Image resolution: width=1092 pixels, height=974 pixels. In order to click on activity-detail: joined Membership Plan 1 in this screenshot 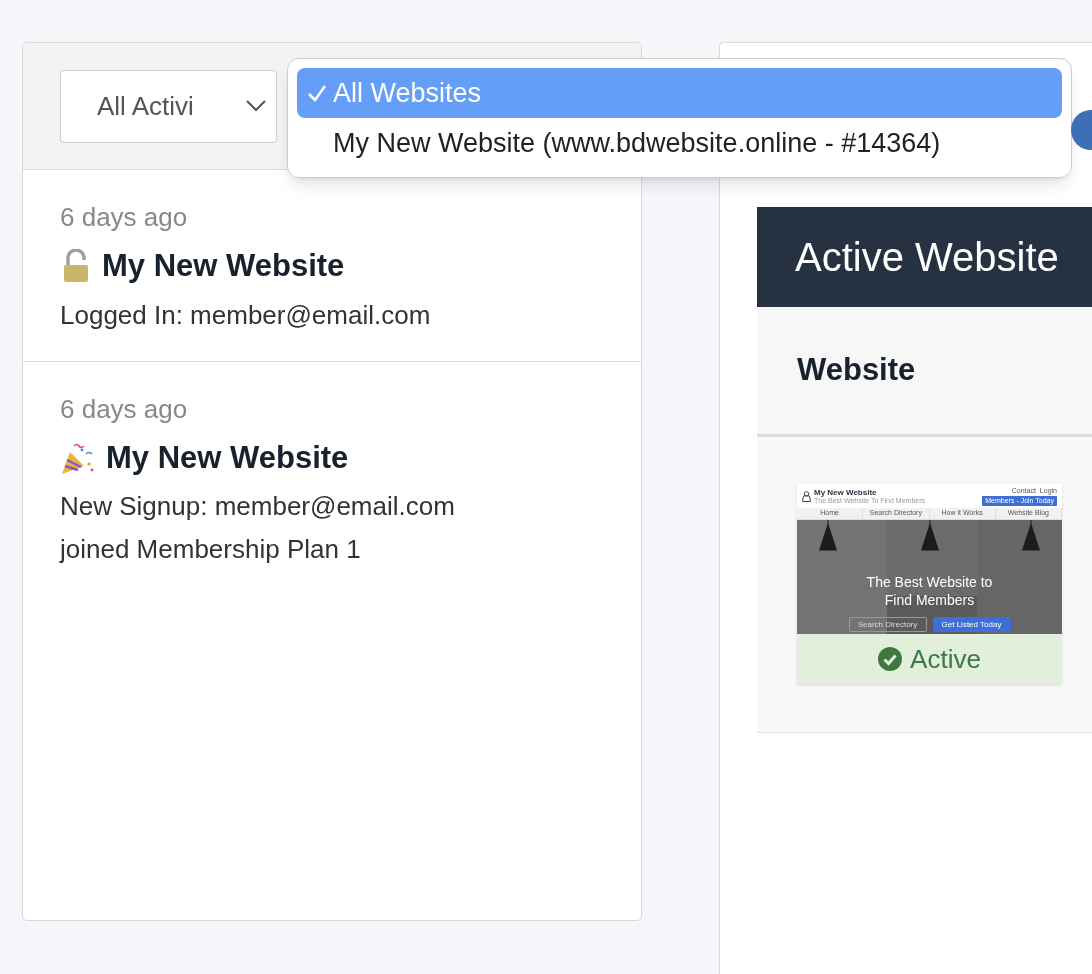, I will do `click(211, 549)`.